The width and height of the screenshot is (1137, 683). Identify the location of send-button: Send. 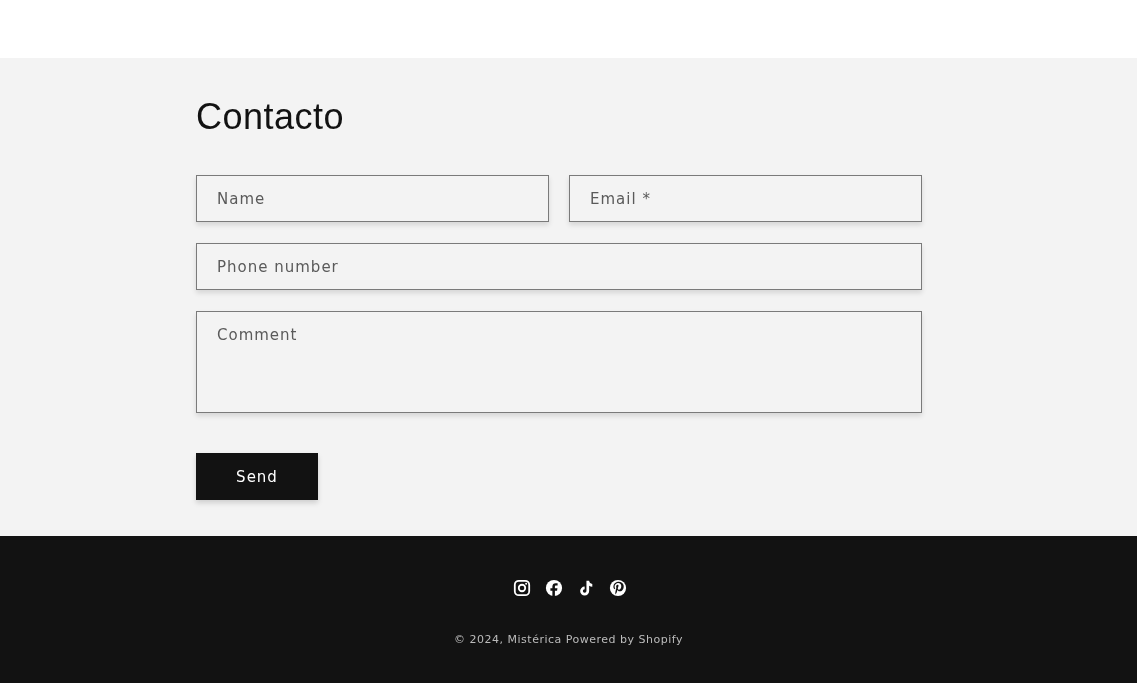
(257, 476).